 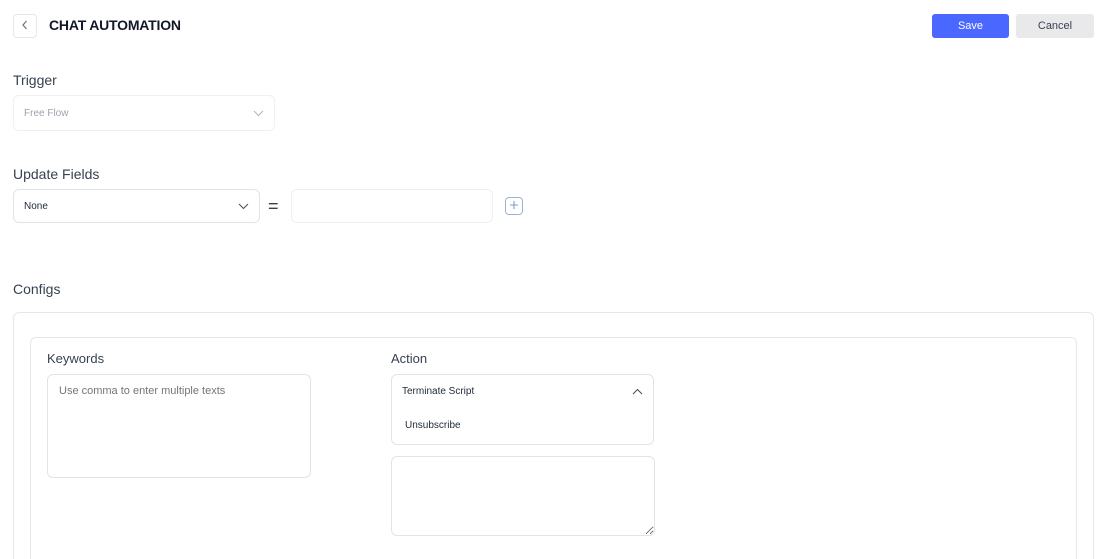 I want to click on update-fields-label: Update Fields, so click(x=56, y=174).